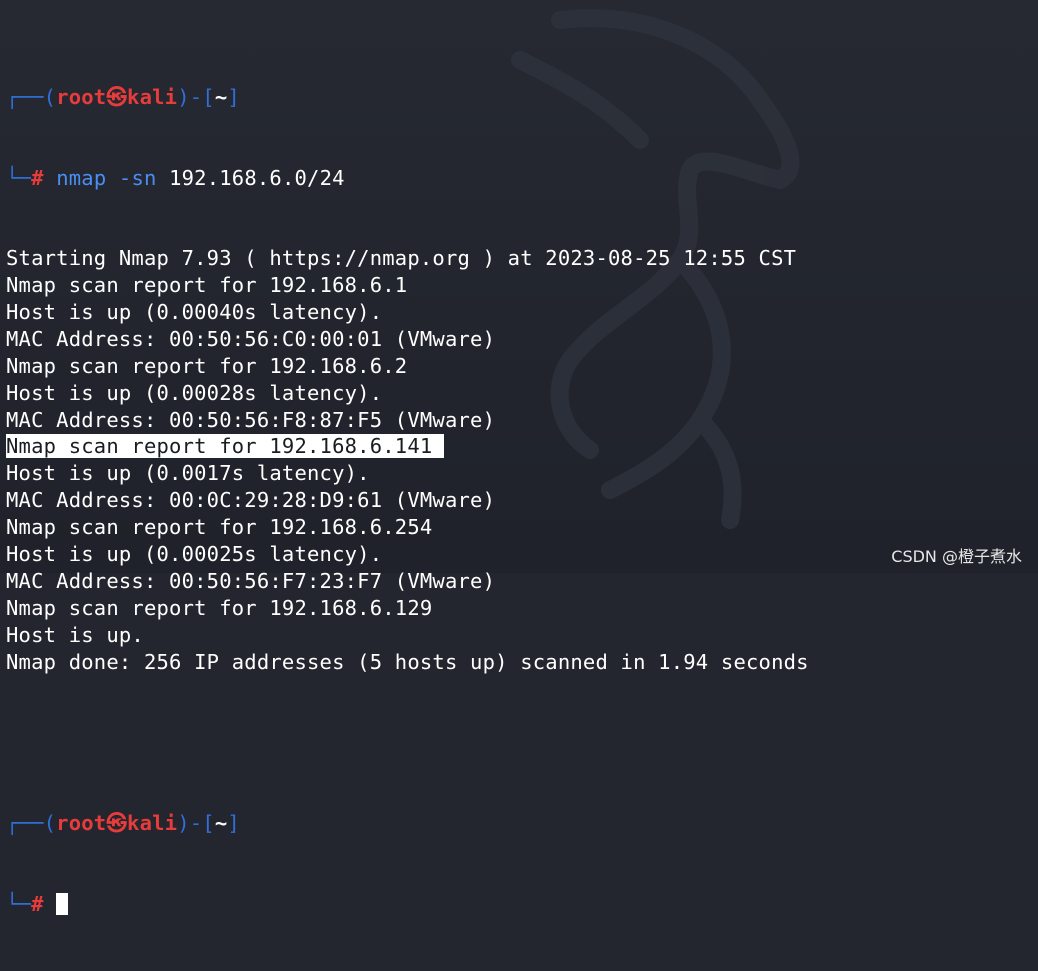 This screenshot has width=1038, height=971. I want to click on command-line-active: └─#, so click(407, 904).